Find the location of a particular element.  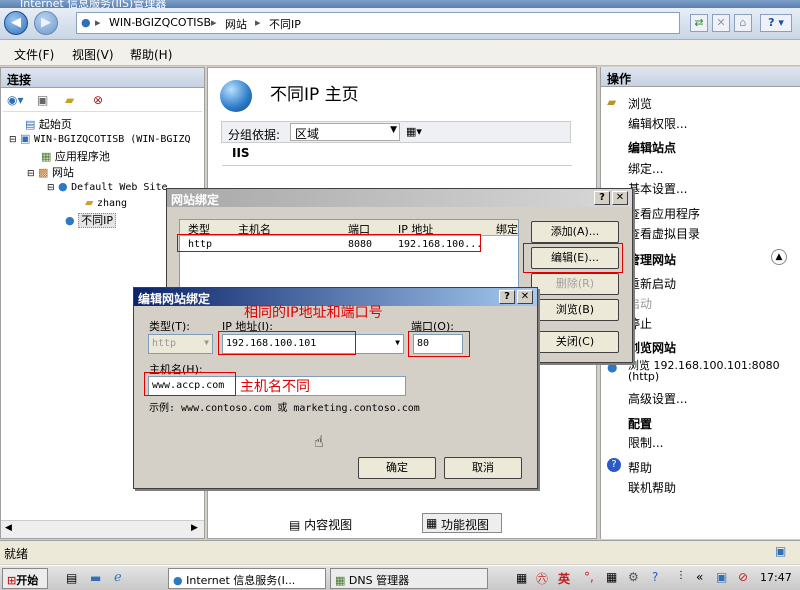

mouse-cursor-icon: ☝ is located at coordinates (319, 441).